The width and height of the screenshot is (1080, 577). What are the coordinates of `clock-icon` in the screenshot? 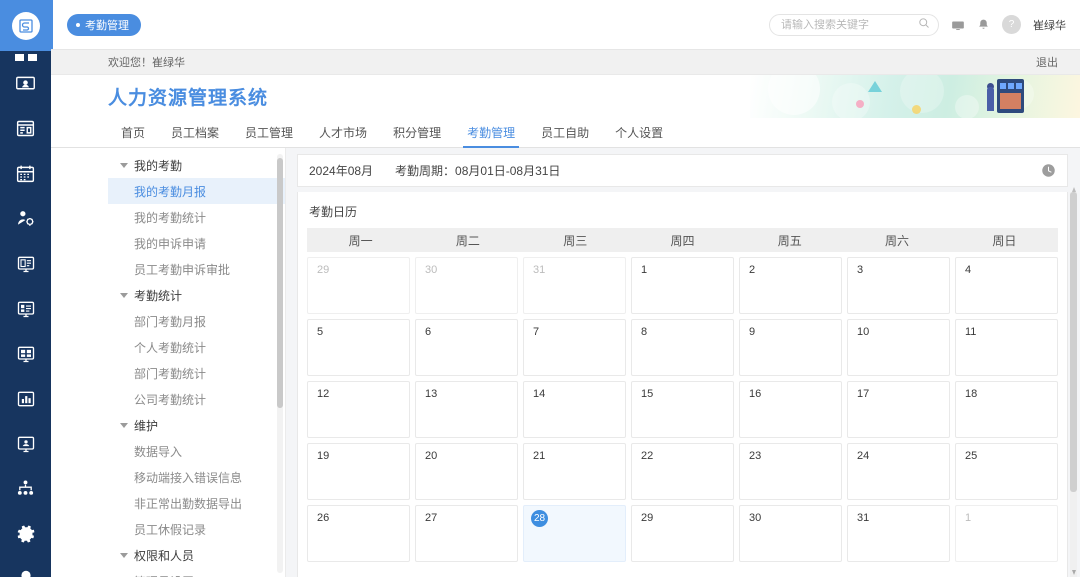 It's located at (1048, 170).